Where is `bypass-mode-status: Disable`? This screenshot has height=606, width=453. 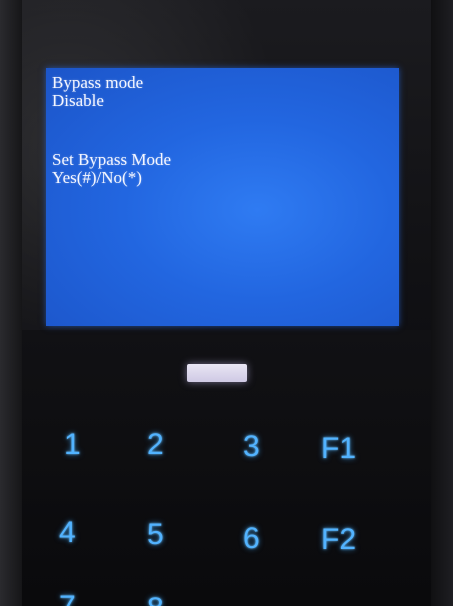 bypass-mode-status: Disable is located at coordinates (78, 100).